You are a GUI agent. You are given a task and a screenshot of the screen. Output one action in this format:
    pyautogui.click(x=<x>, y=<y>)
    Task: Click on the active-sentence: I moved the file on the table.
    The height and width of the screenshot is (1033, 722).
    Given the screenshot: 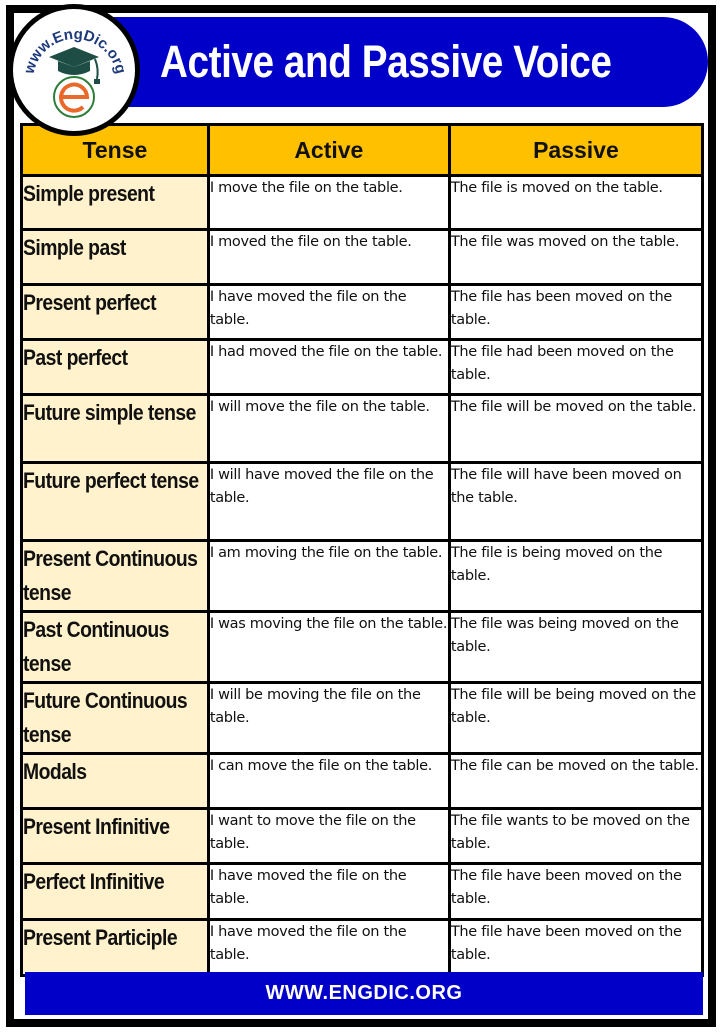 What is the action you would take?
    pyautogui.click(x=328, y=257)
    